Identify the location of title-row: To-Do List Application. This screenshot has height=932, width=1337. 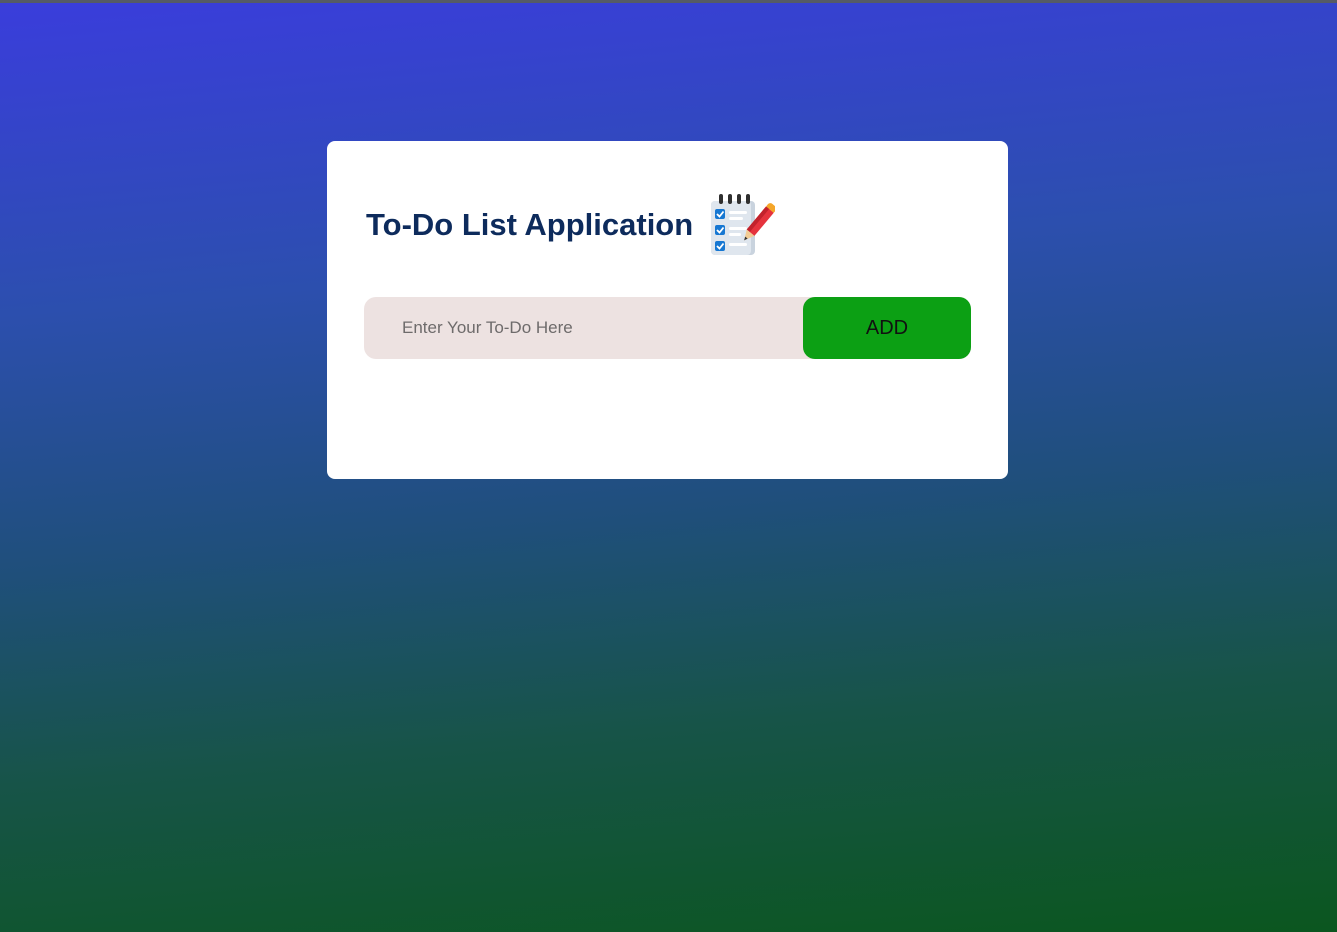
(571, 225).